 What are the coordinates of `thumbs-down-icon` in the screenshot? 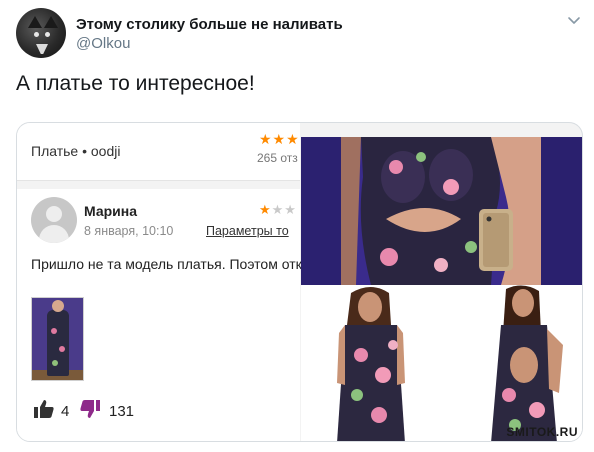 It's located at (90, 409).